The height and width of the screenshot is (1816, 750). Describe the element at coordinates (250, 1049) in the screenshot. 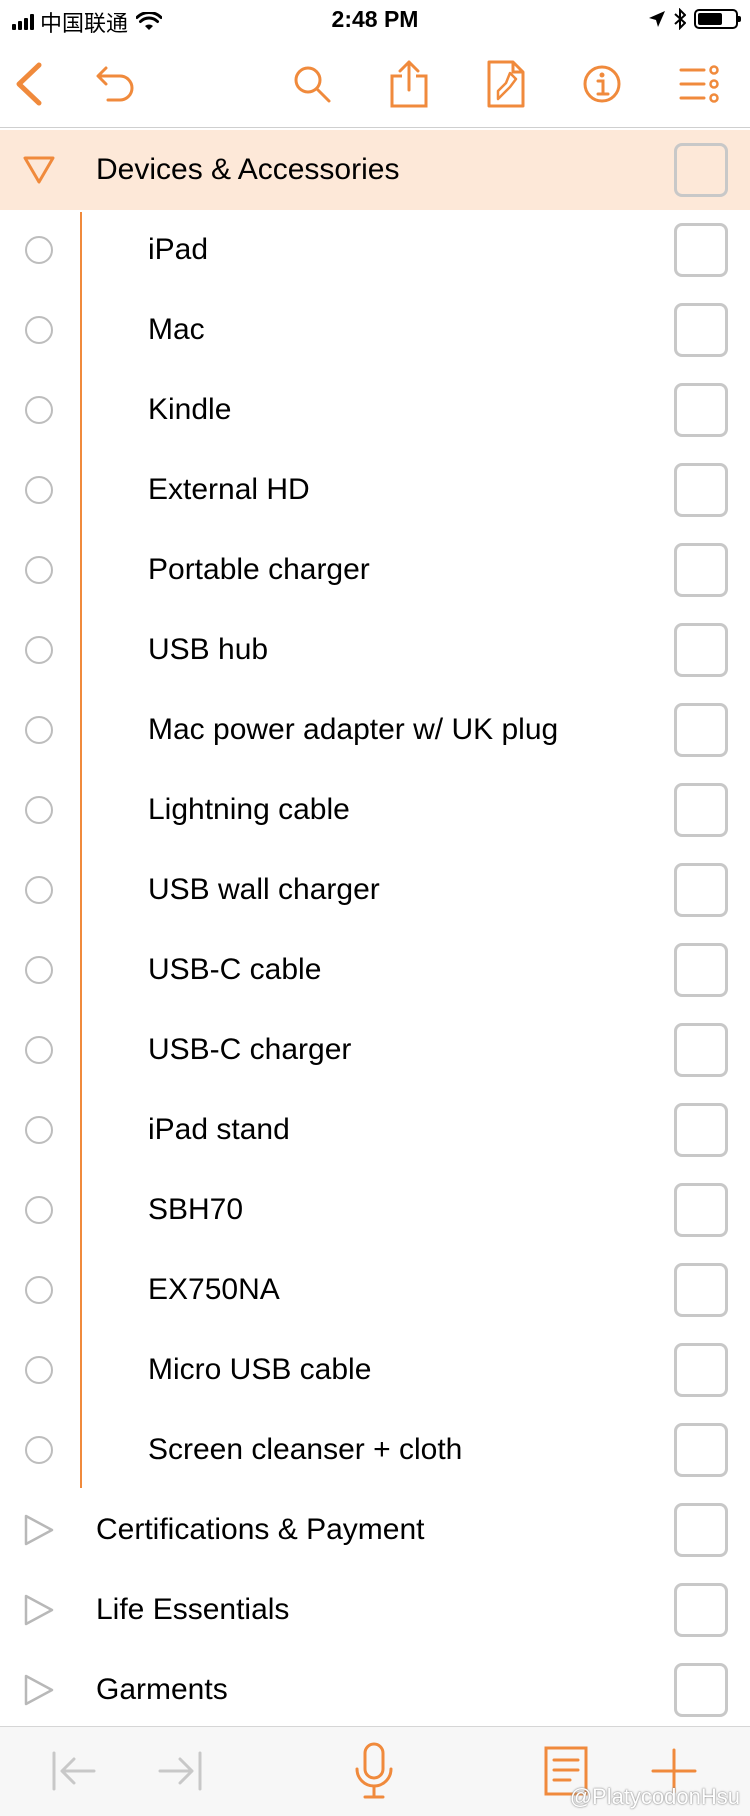

I see `row-label: USB-C charger` at that location.